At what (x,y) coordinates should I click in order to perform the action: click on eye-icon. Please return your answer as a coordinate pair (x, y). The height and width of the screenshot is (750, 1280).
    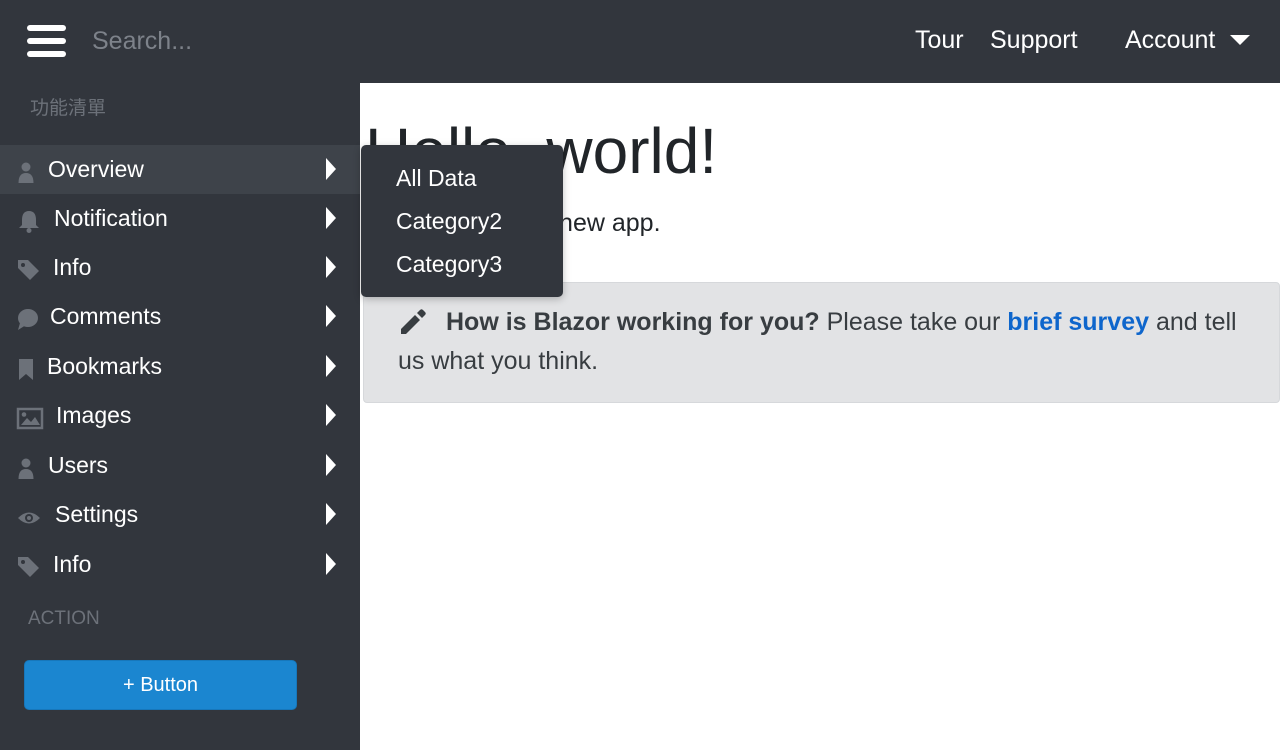
    Looking at the image, I should click on (29, 518).